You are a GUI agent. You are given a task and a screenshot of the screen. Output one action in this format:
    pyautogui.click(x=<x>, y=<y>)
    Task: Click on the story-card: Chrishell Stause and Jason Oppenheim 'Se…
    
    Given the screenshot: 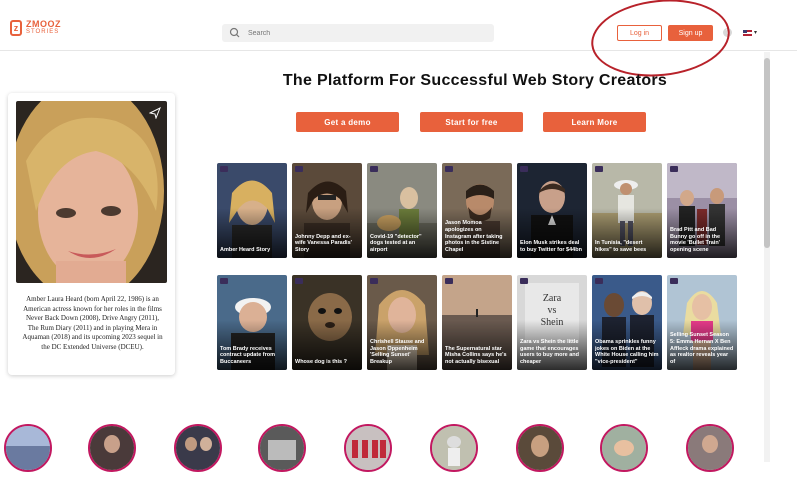 What is the action you would take?
    pyautogui.click(x=402, y=322)
    